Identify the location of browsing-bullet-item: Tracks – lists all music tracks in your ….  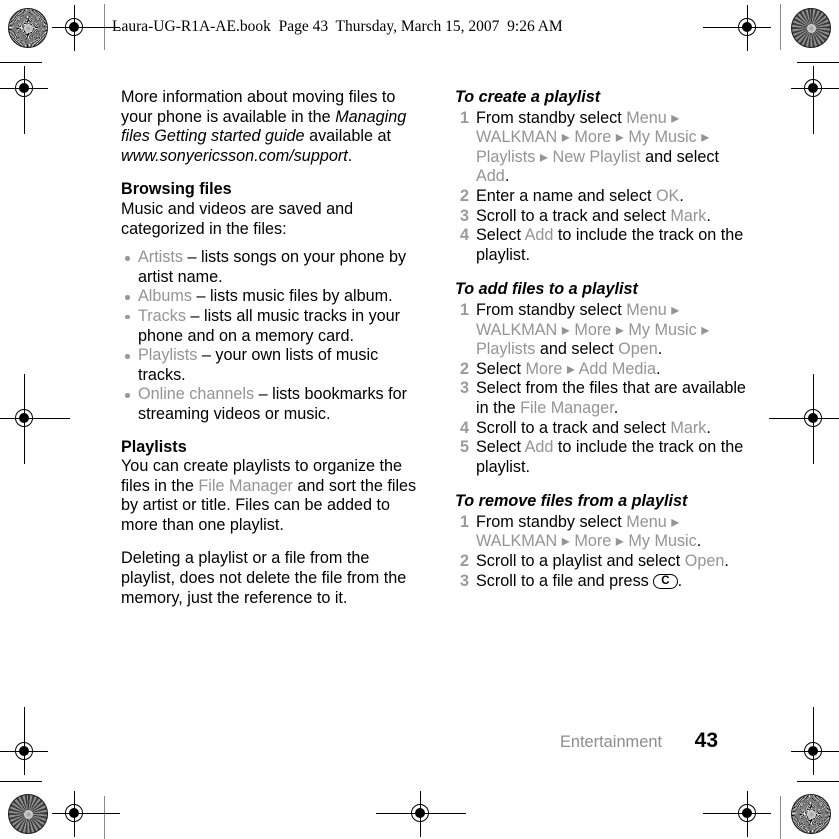
(269, 326).